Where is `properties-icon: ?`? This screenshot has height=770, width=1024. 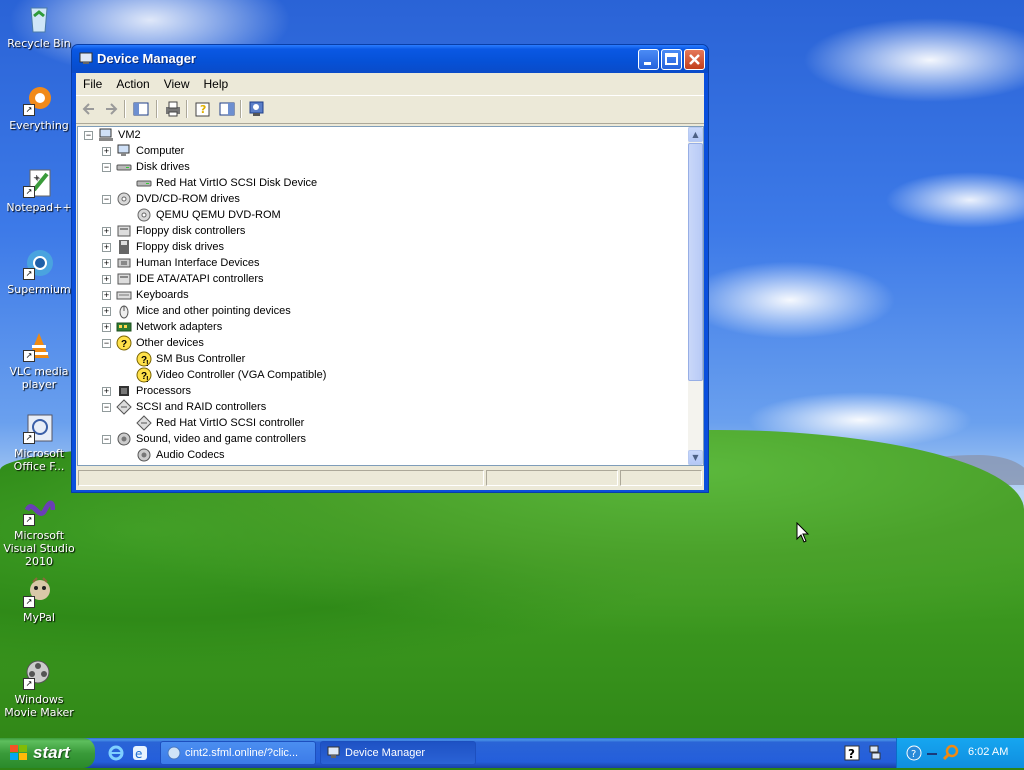
properties-icon: ? is located at coordinates (203, 109).